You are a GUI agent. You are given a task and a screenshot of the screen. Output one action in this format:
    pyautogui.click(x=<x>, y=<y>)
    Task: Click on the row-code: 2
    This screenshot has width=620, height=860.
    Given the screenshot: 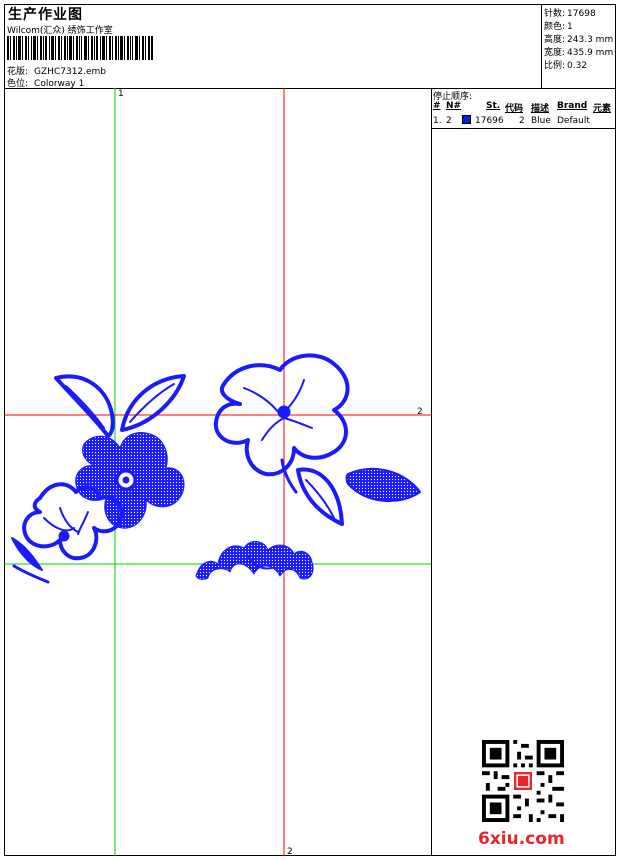 What is the action you would take?
    pyautogui.click(x=522, y=121)
    